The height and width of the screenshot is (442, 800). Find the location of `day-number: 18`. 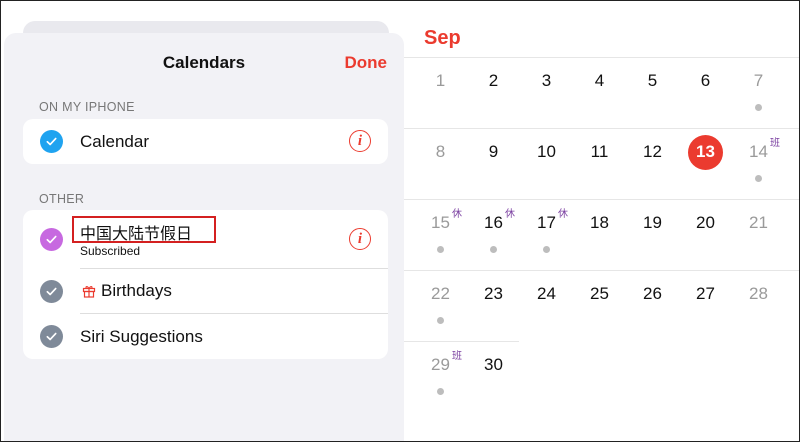

day-number: 18 is located at coordinates (599, 222).